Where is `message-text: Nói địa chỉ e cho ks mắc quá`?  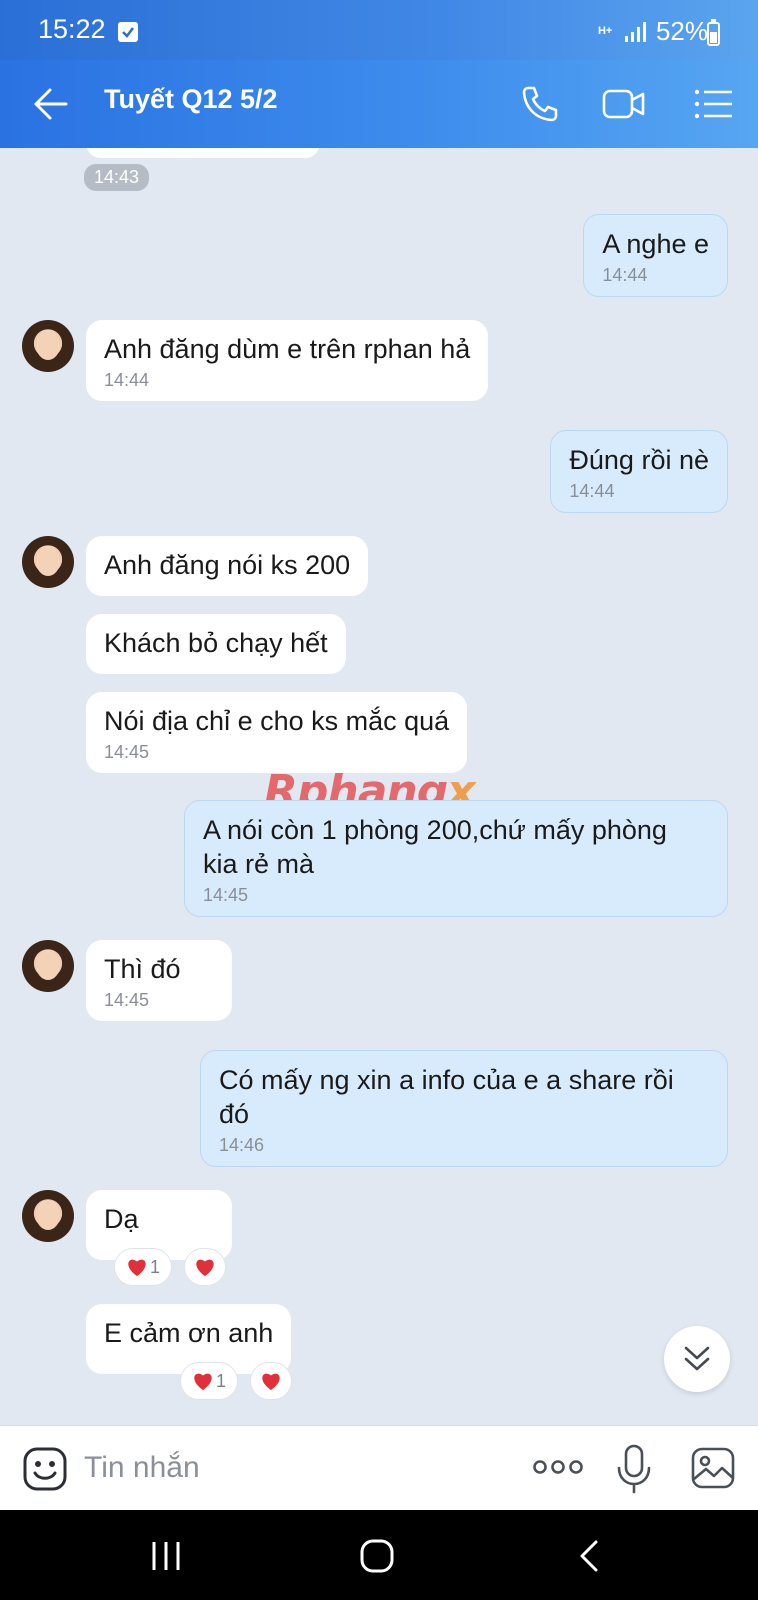 message-text: Nói địa chỉ e cho ks mắc quá is located at coordinates (277, 721).